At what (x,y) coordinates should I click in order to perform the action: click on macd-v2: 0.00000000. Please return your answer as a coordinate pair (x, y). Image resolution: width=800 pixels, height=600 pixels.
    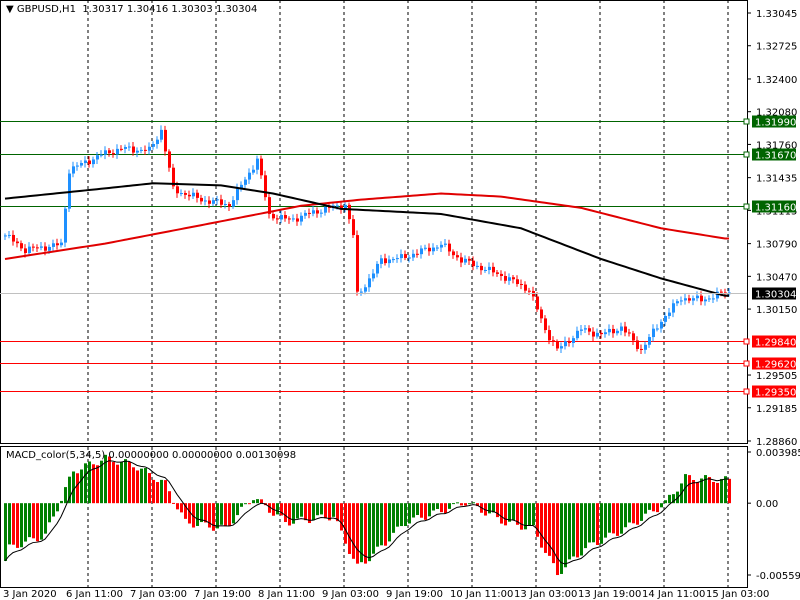
    Looking at the image, I should click on (202, 455).